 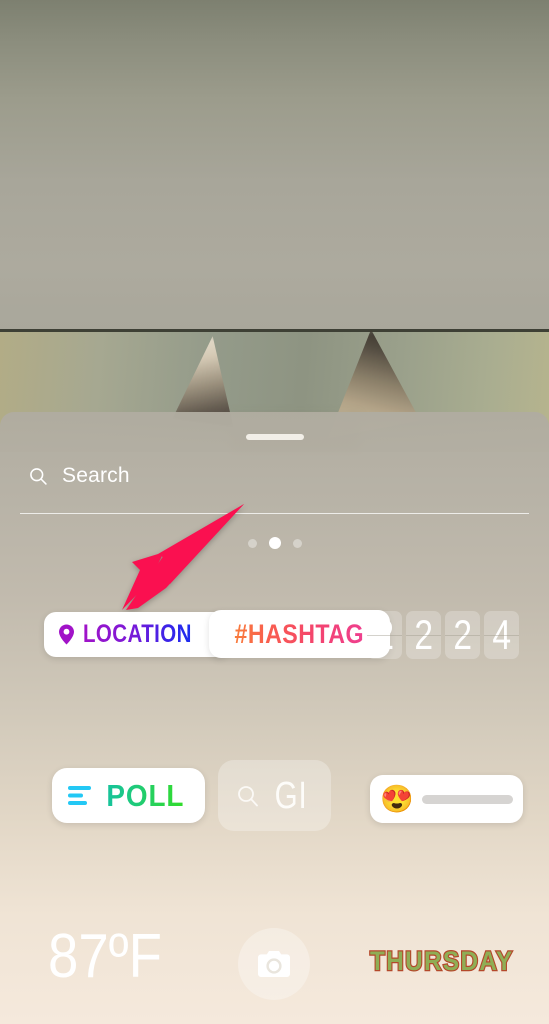 I want to click on emoji-slider-track, so click(x=467, y=799).